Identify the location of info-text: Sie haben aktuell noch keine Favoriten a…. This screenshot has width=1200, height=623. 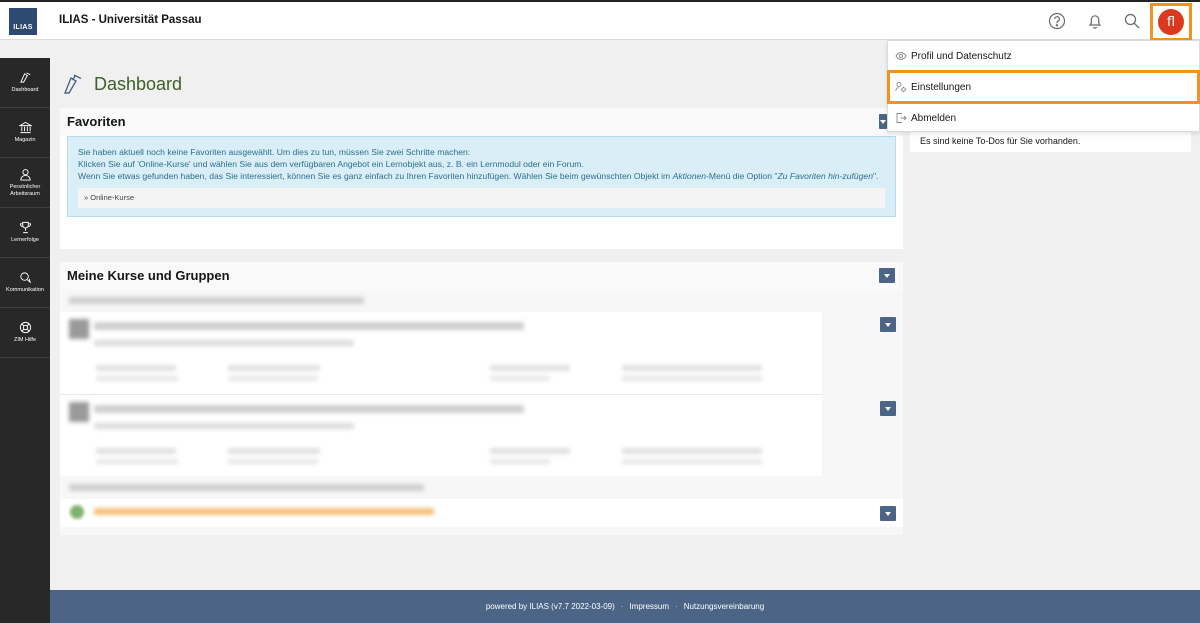
(274, 152).